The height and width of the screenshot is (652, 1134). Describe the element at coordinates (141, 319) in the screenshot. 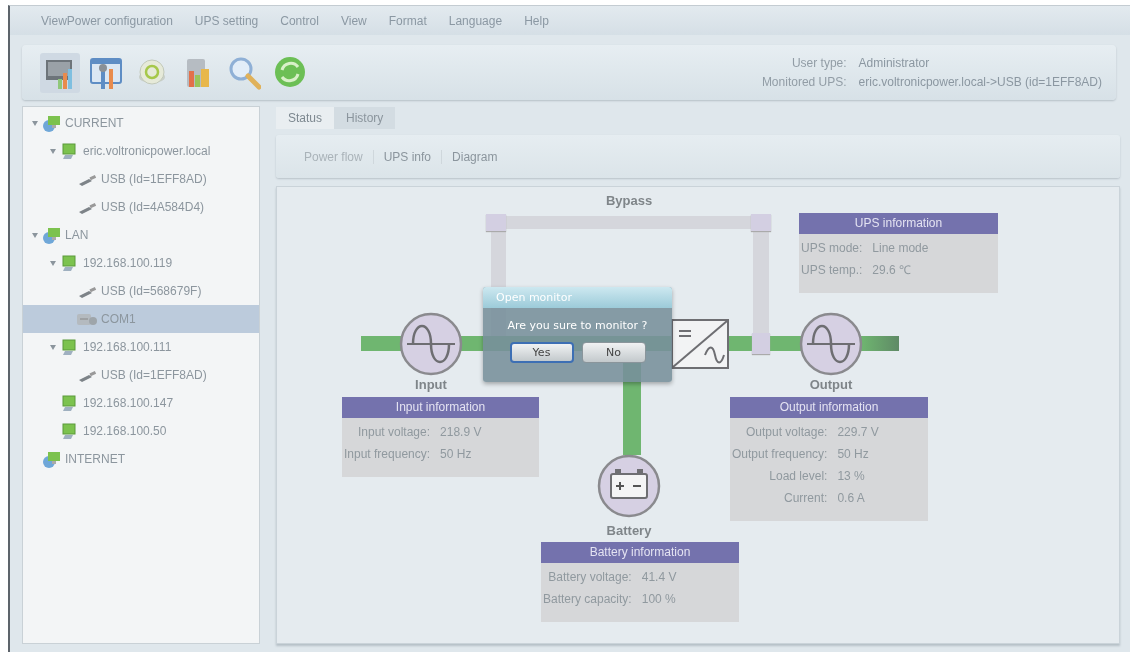

I see `tree-item: COM1` at that location.